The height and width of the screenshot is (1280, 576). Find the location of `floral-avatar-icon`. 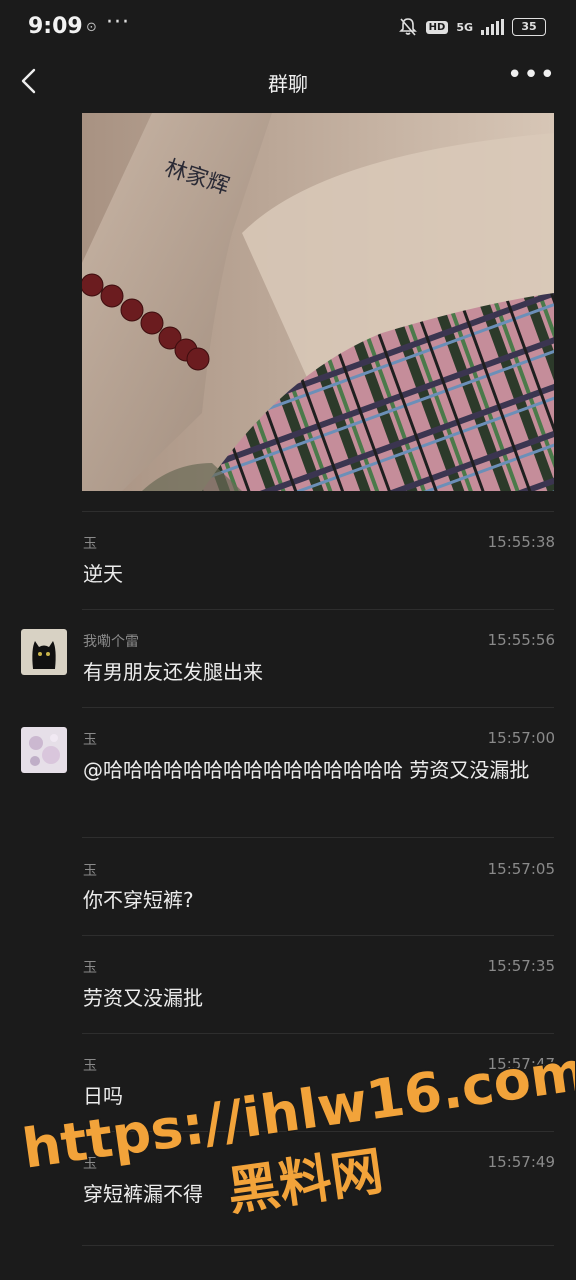

floral-avatar-icon is located at coordinates (44, 750).